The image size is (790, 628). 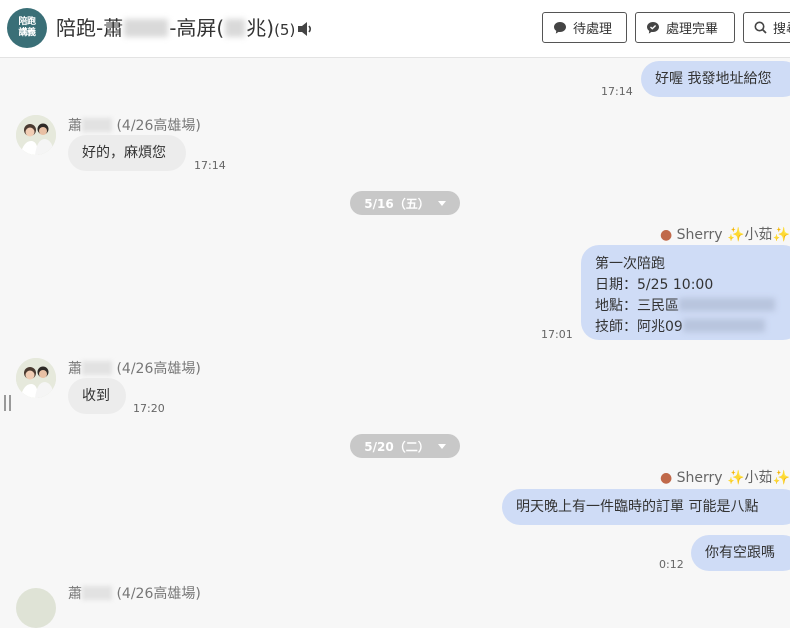 What do you see at coordinates (760, 27) in the screenshot?
I see `search-icon` at bounding box center [760, 27].